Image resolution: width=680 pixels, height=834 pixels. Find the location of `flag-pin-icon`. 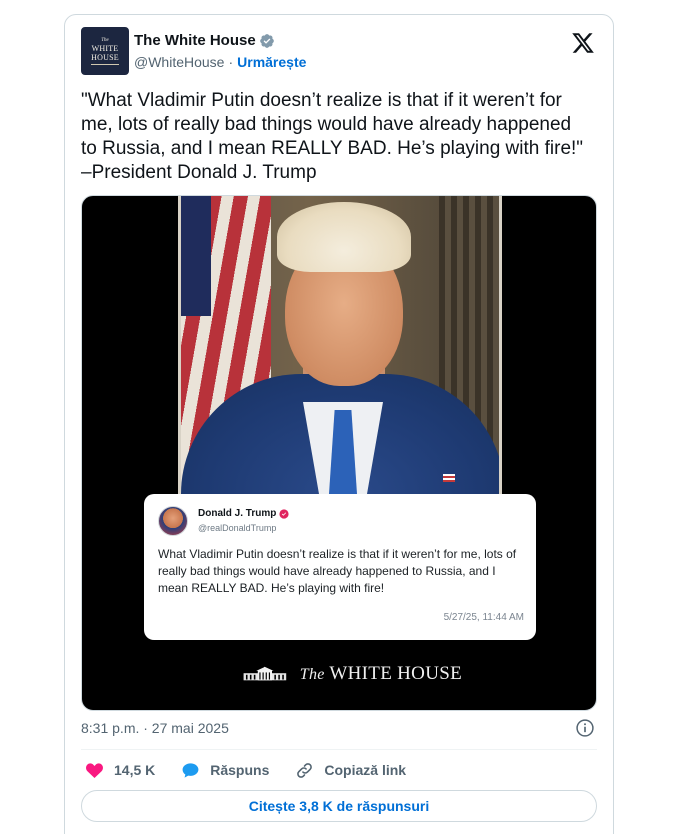

flag-pin-icon is located at coordinates (449, 478).